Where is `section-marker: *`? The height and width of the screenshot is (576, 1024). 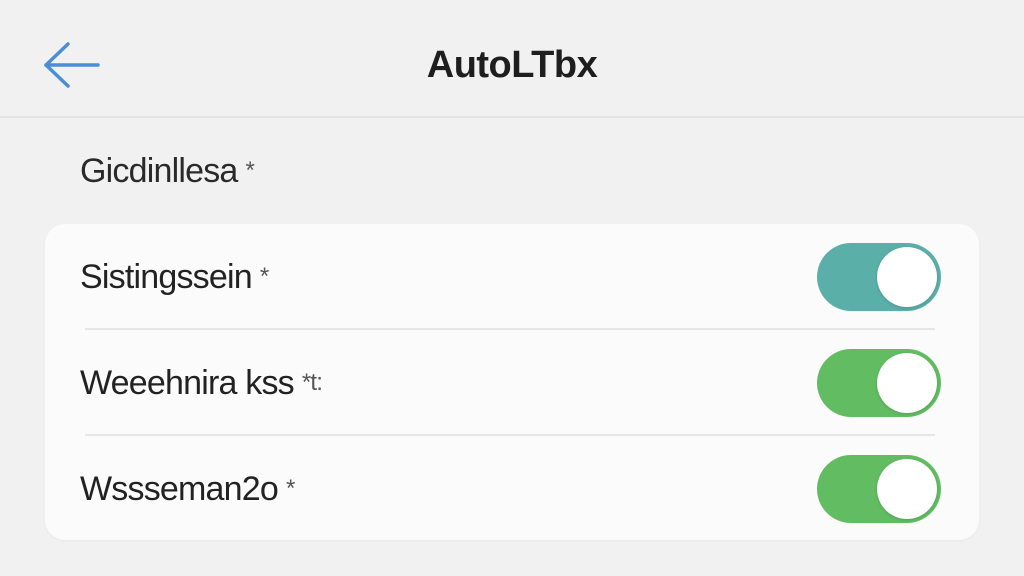 section-marker: * is located at coordinates (250, 170).